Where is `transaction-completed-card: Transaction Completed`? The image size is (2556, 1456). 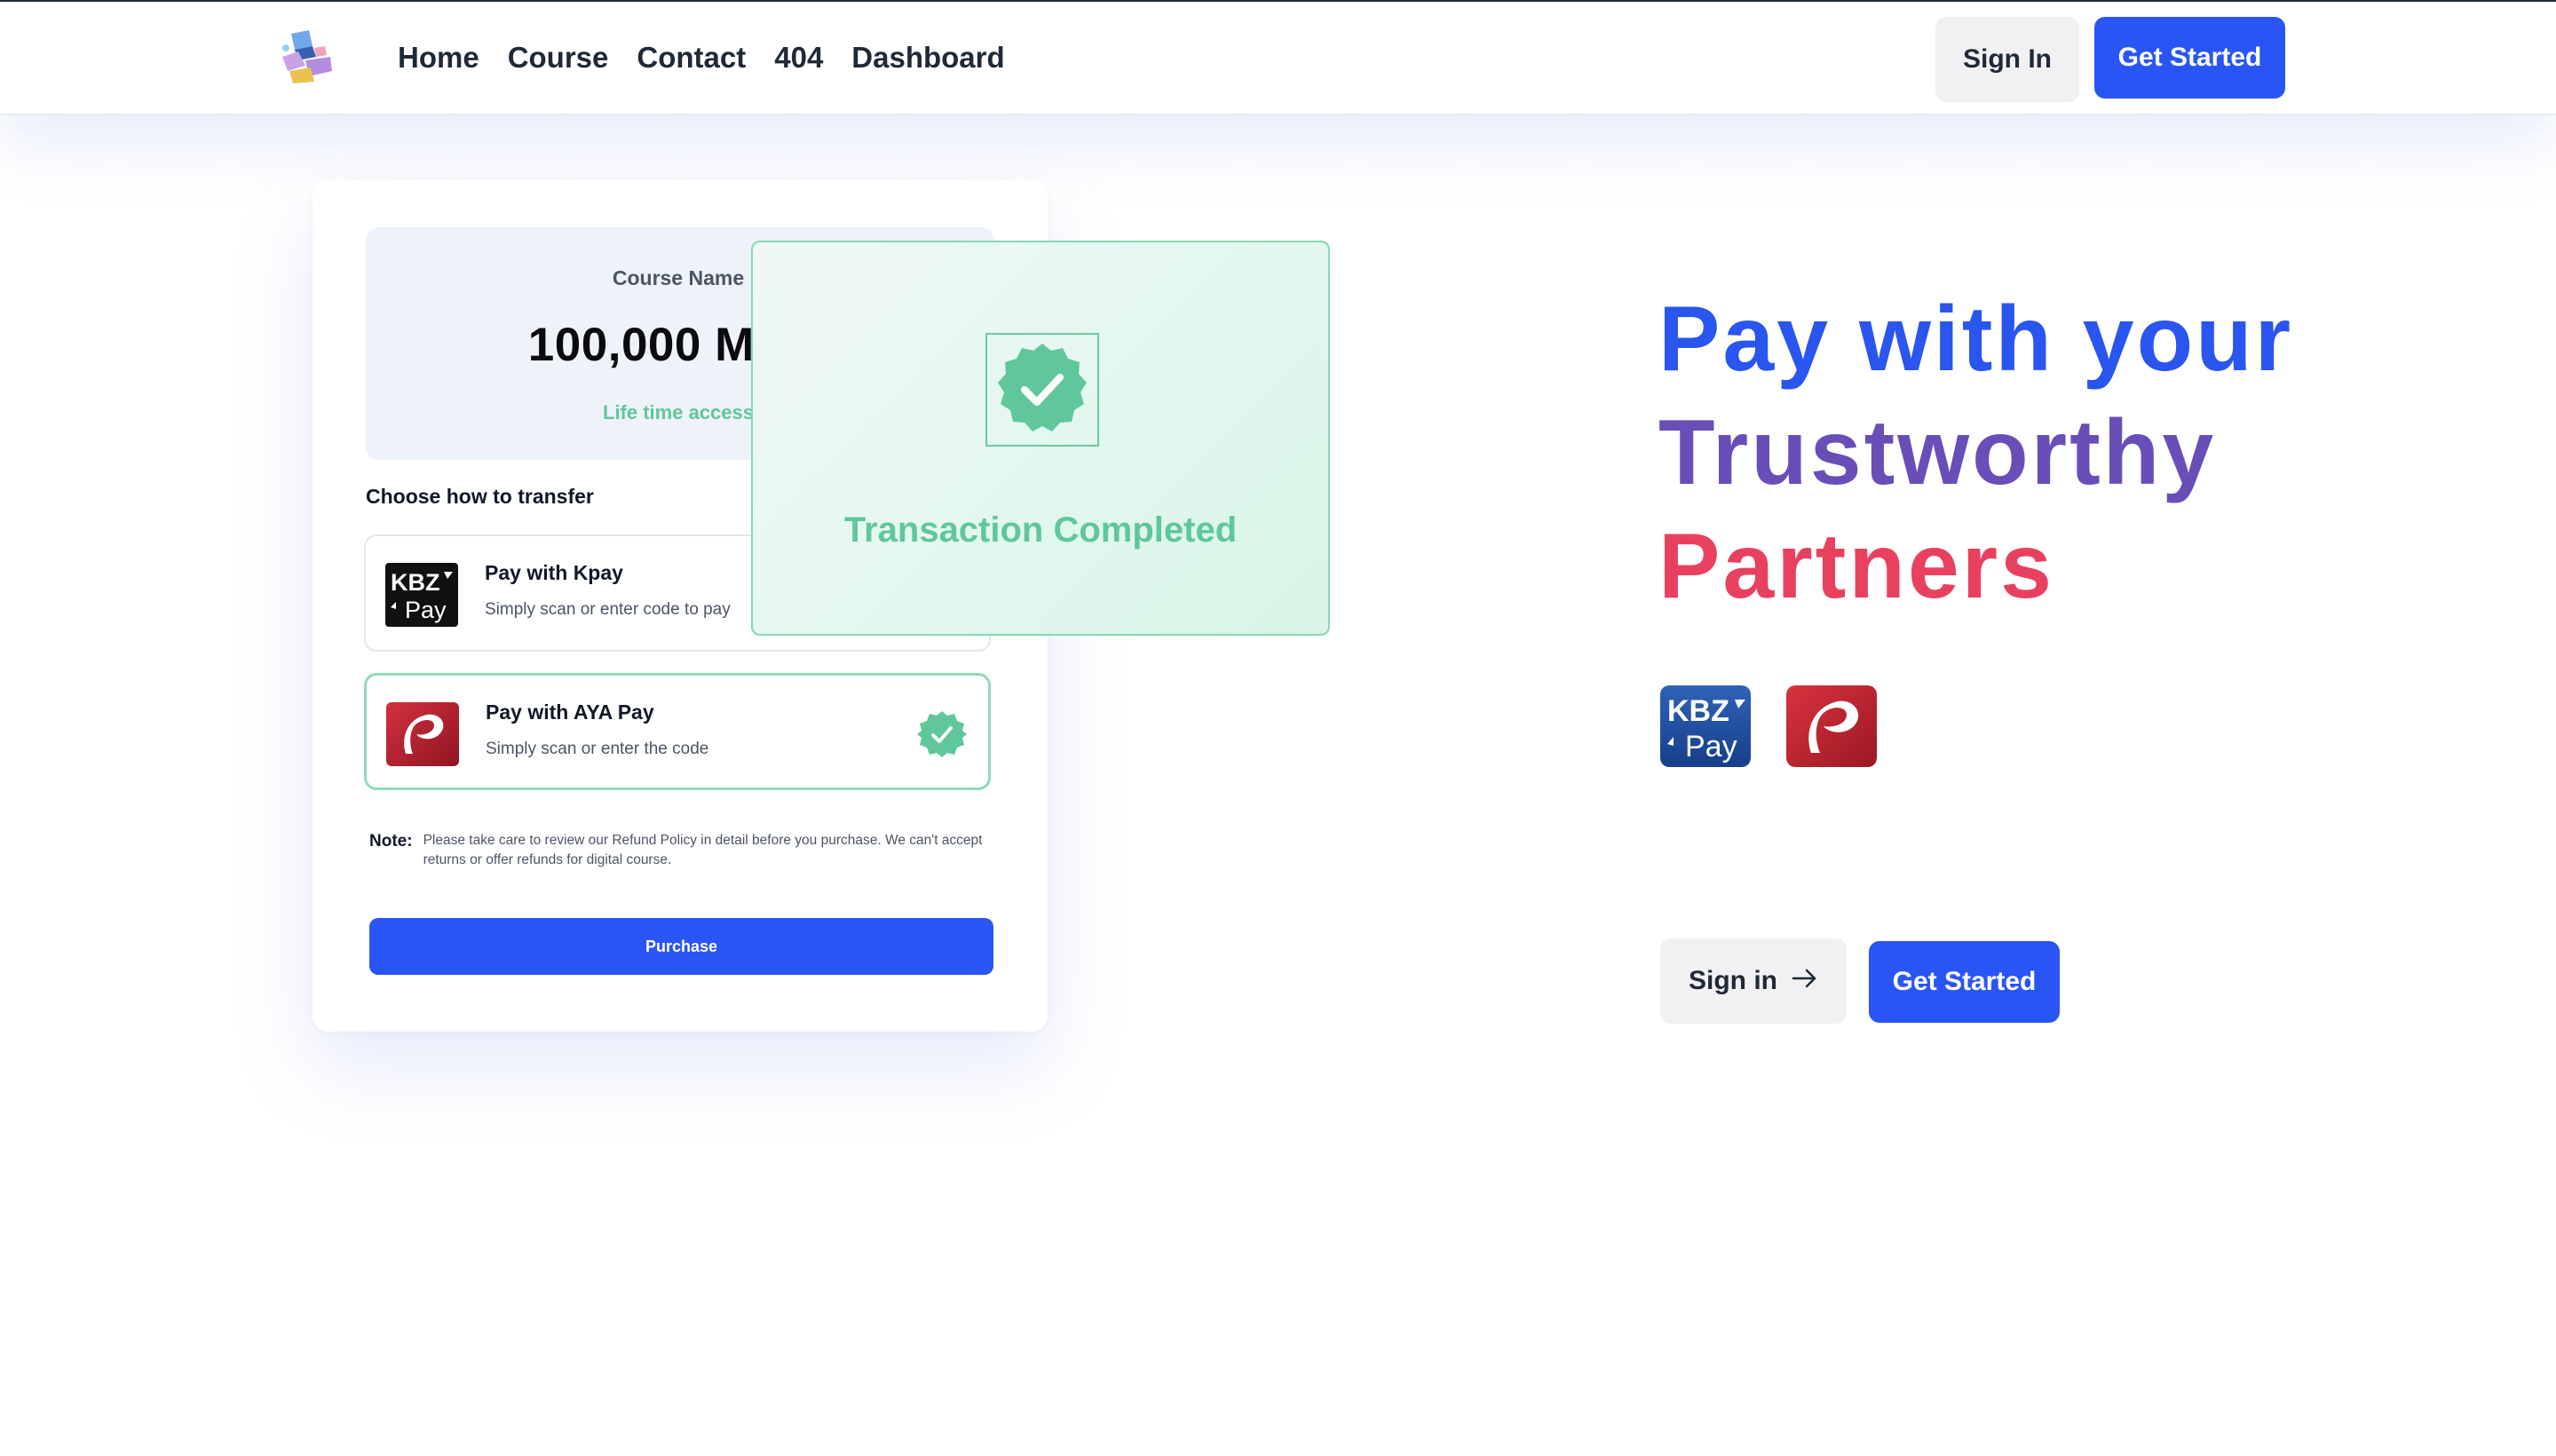
transaction-completed-card: Transaction Completed is located at coordinates (1041, 438).